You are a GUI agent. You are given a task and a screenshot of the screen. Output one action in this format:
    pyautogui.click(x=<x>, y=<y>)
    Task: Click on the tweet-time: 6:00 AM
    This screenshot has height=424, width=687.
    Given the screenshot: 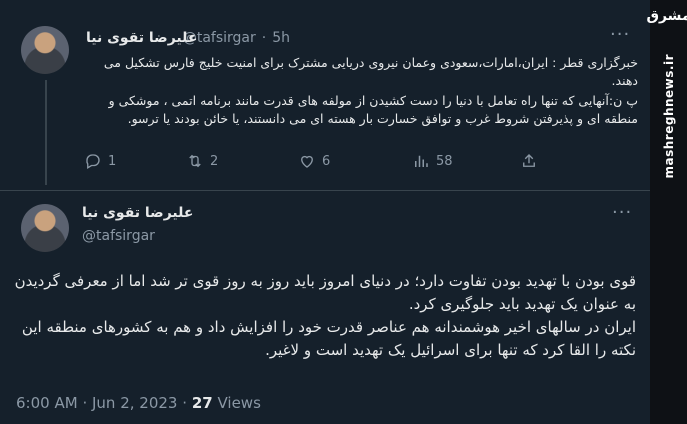 What is the action you would take?
    pyautogui.click(x=47, y=403)
    